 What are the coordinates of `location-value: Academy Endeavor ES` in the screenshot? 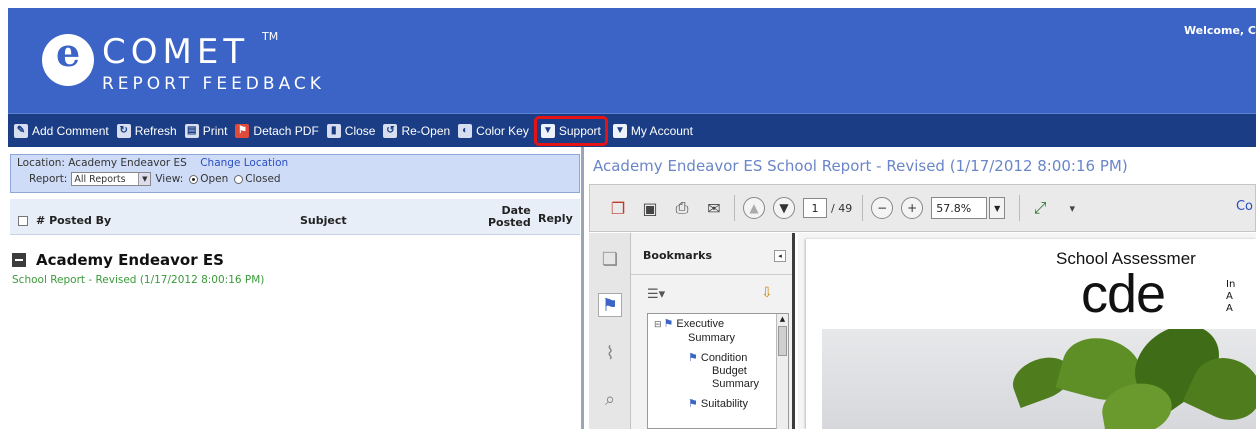 It's located at (127, 163).